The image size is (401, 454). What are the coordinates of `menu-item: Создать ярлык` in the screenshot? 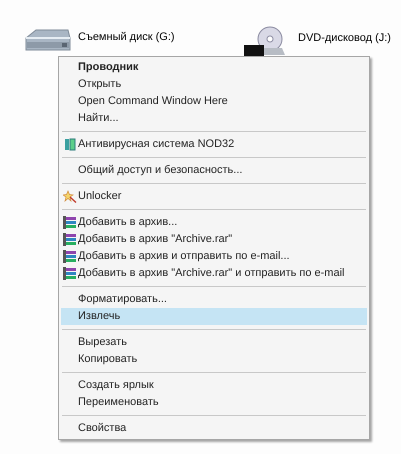 It's located at (214, 385).